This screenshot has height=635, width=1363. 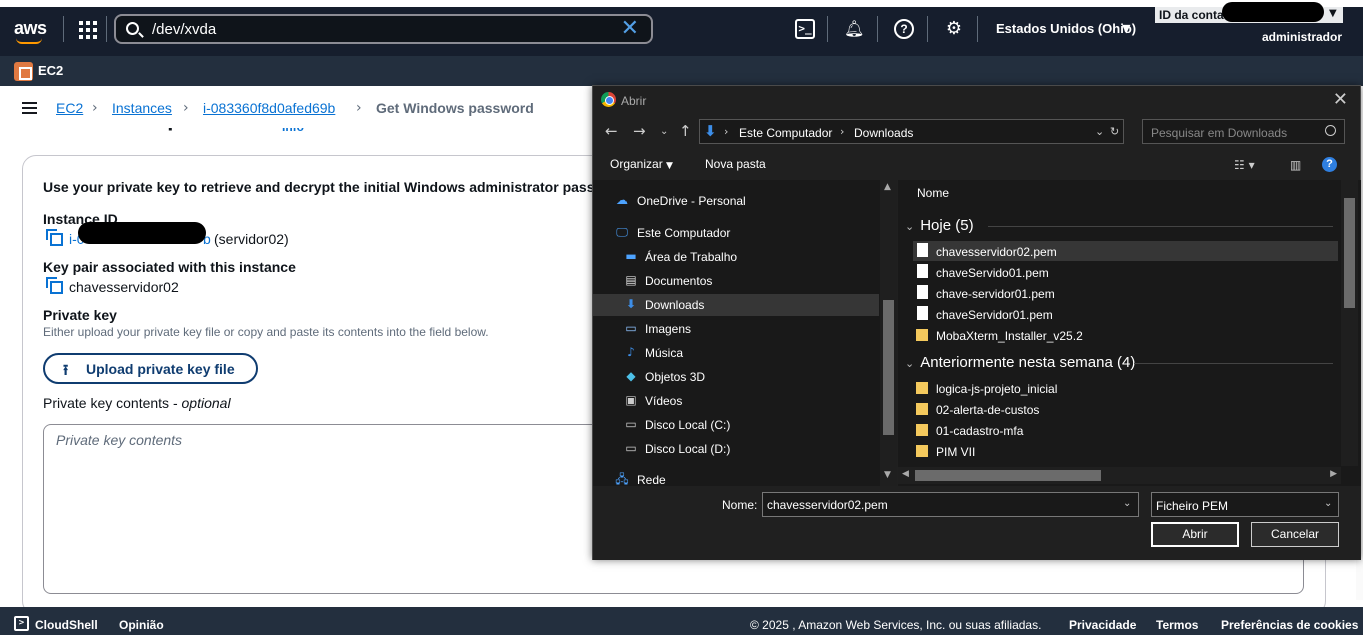 I want to click on nav-item-documents: ▤ Documentos, so click(x=736, y=281).